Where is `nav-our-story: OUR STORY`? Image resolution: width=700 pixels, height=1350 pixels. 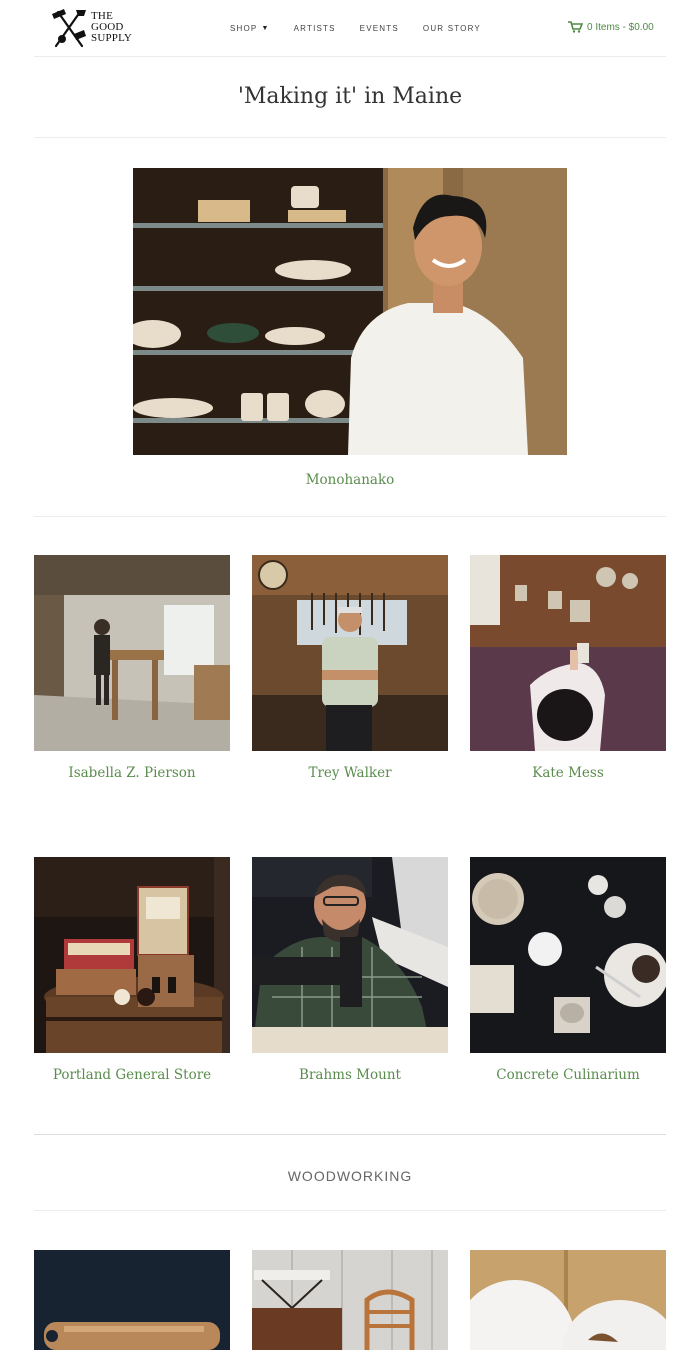 nav-our-story: OUR STORY is located at coordinates (452, 28).